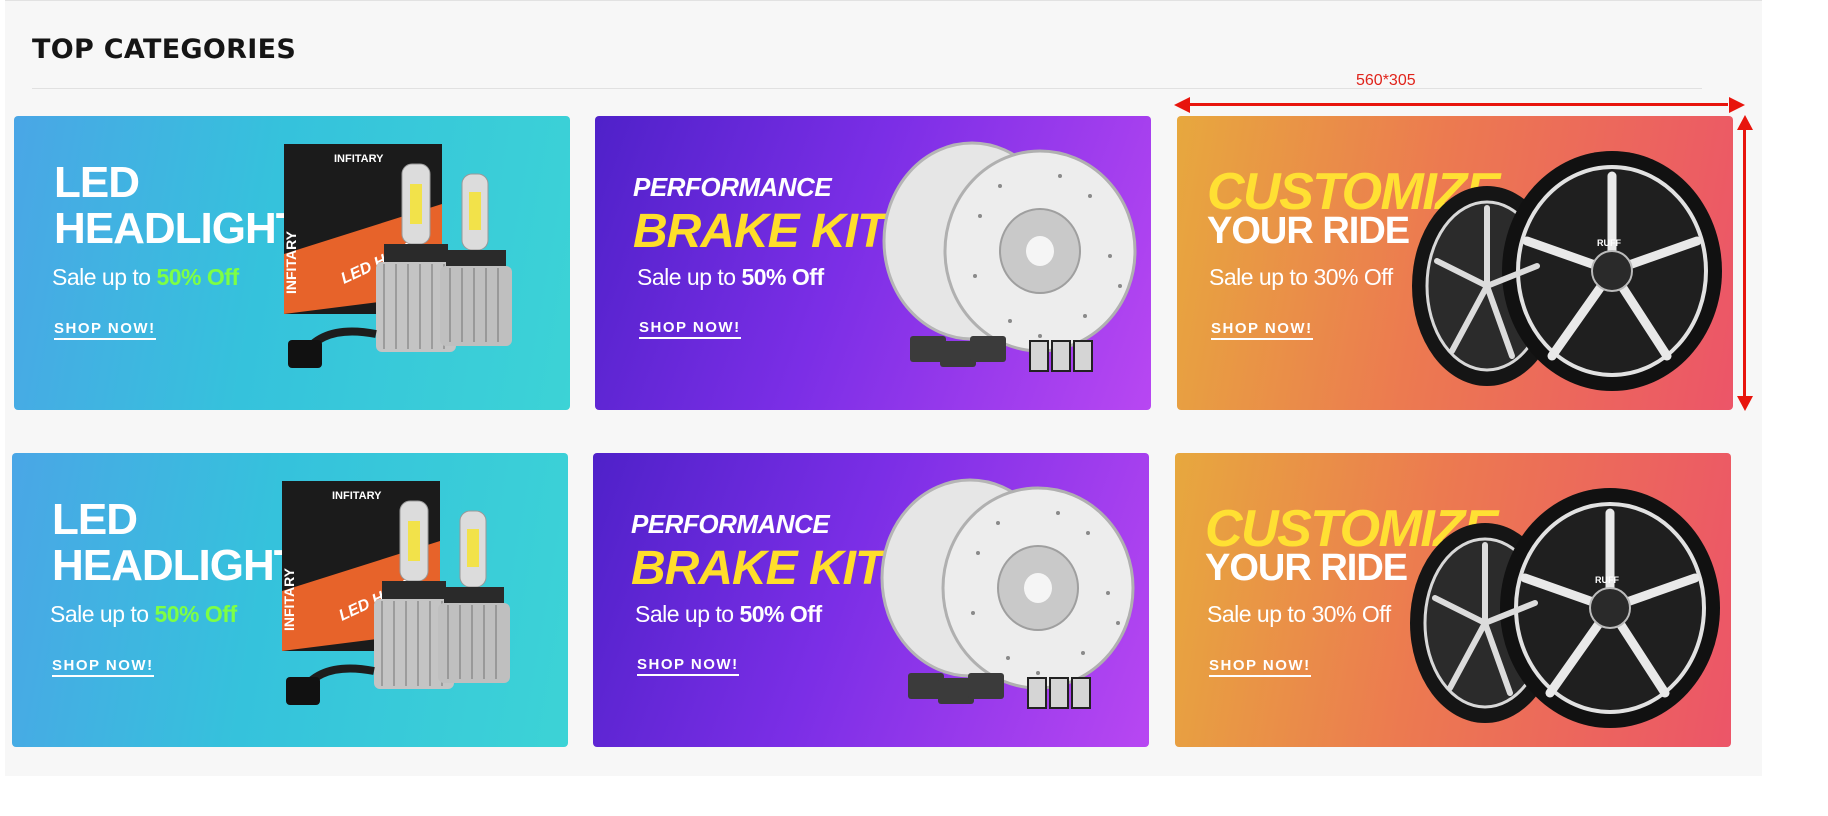 The height and width of the screenshot is (816, 1828). I want to click on width-arrow-left-head, so click(1182, 105).